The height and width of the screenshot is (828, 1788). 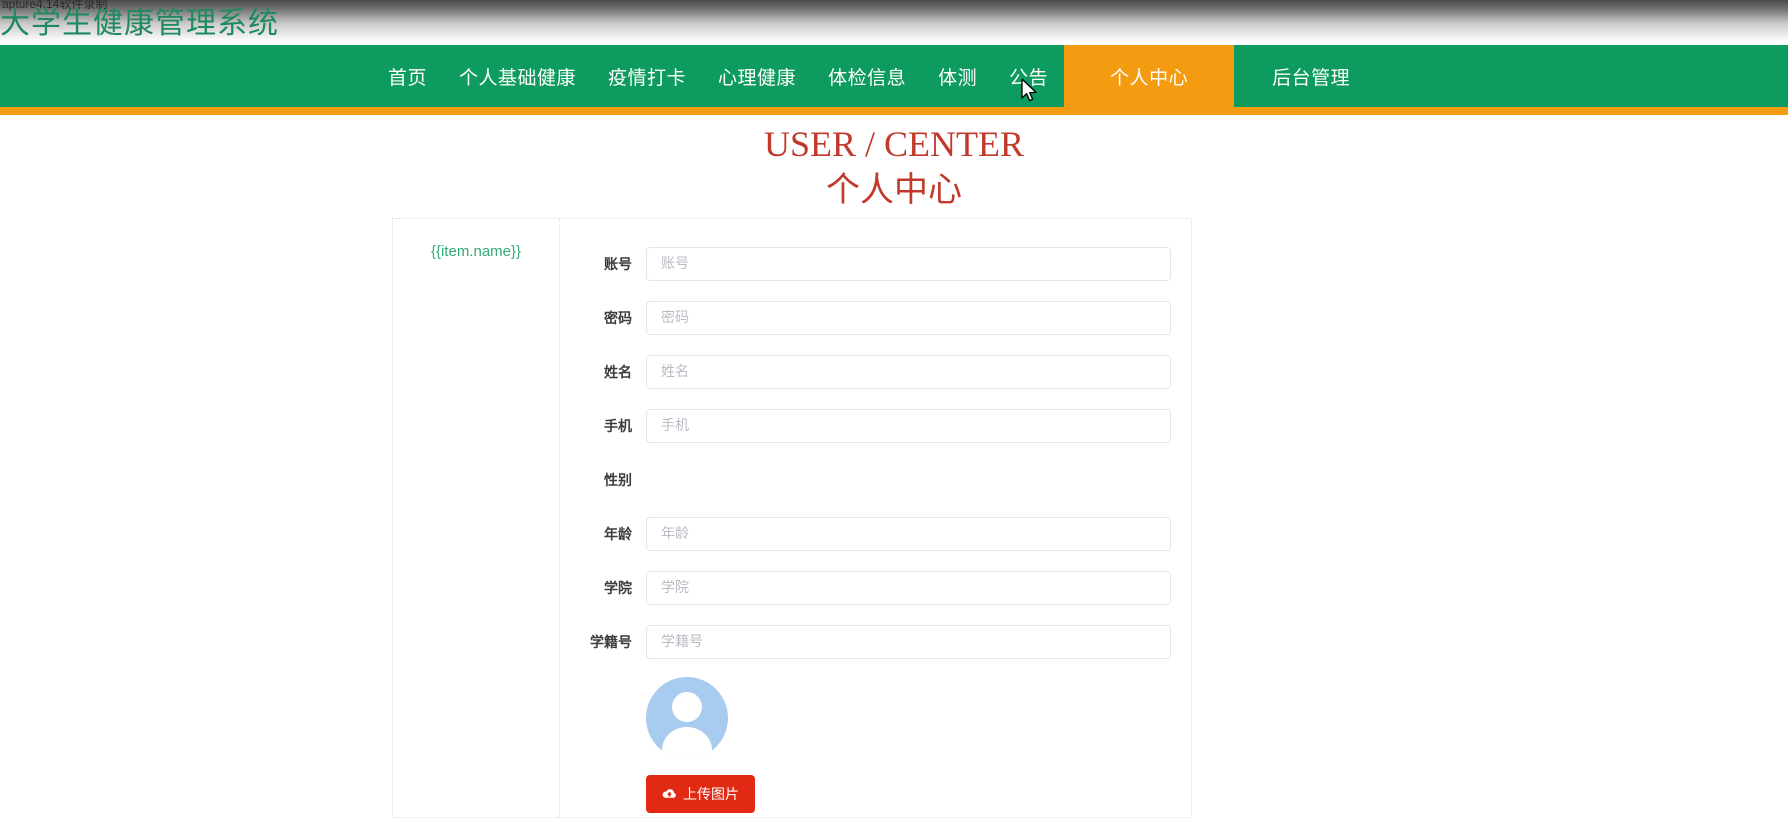 What do you see at coordinates (908, 480) in the screenshot?
I see `gender-radio-group` at bounding box center [908, 480].